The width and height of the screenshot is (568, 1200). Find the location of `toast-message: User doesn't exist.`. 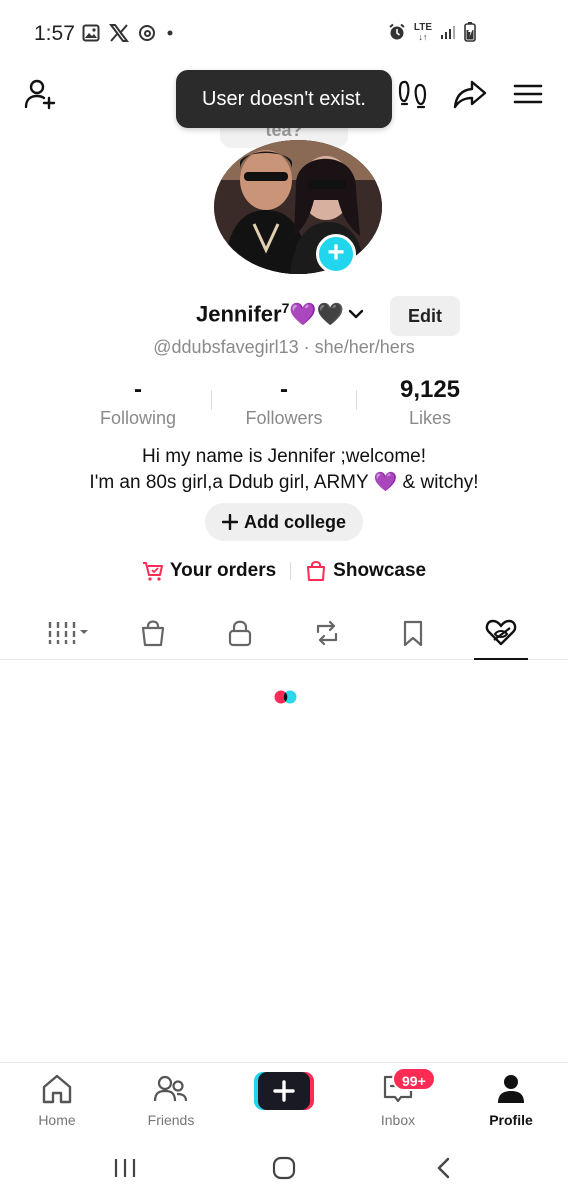

toast-message: User doesn't exist. is located at coordinates (284, 98).